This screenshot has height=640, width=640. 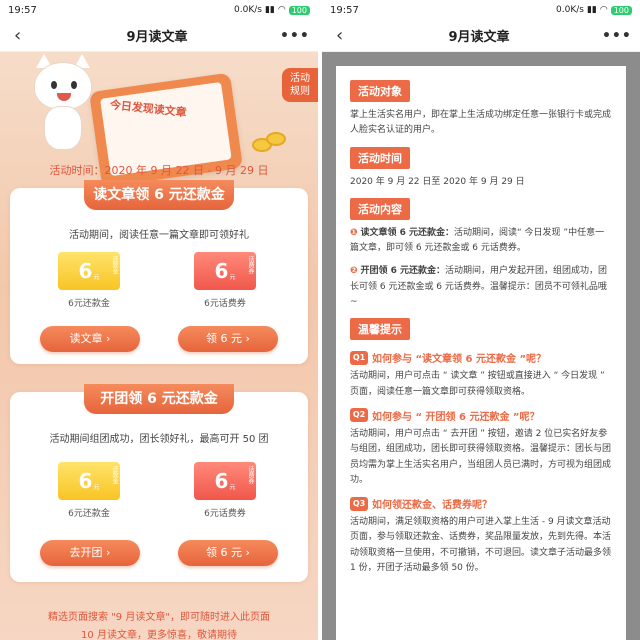 I want to click on activity-rules-button: 活动 规则, so click(x=300, y=85).